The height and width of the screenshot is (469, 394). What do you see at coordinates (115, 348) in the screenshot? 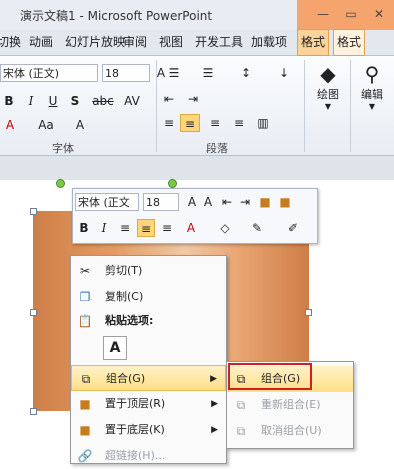
I see `paste-keep-text-button: A` at bounding box center [115, 348].